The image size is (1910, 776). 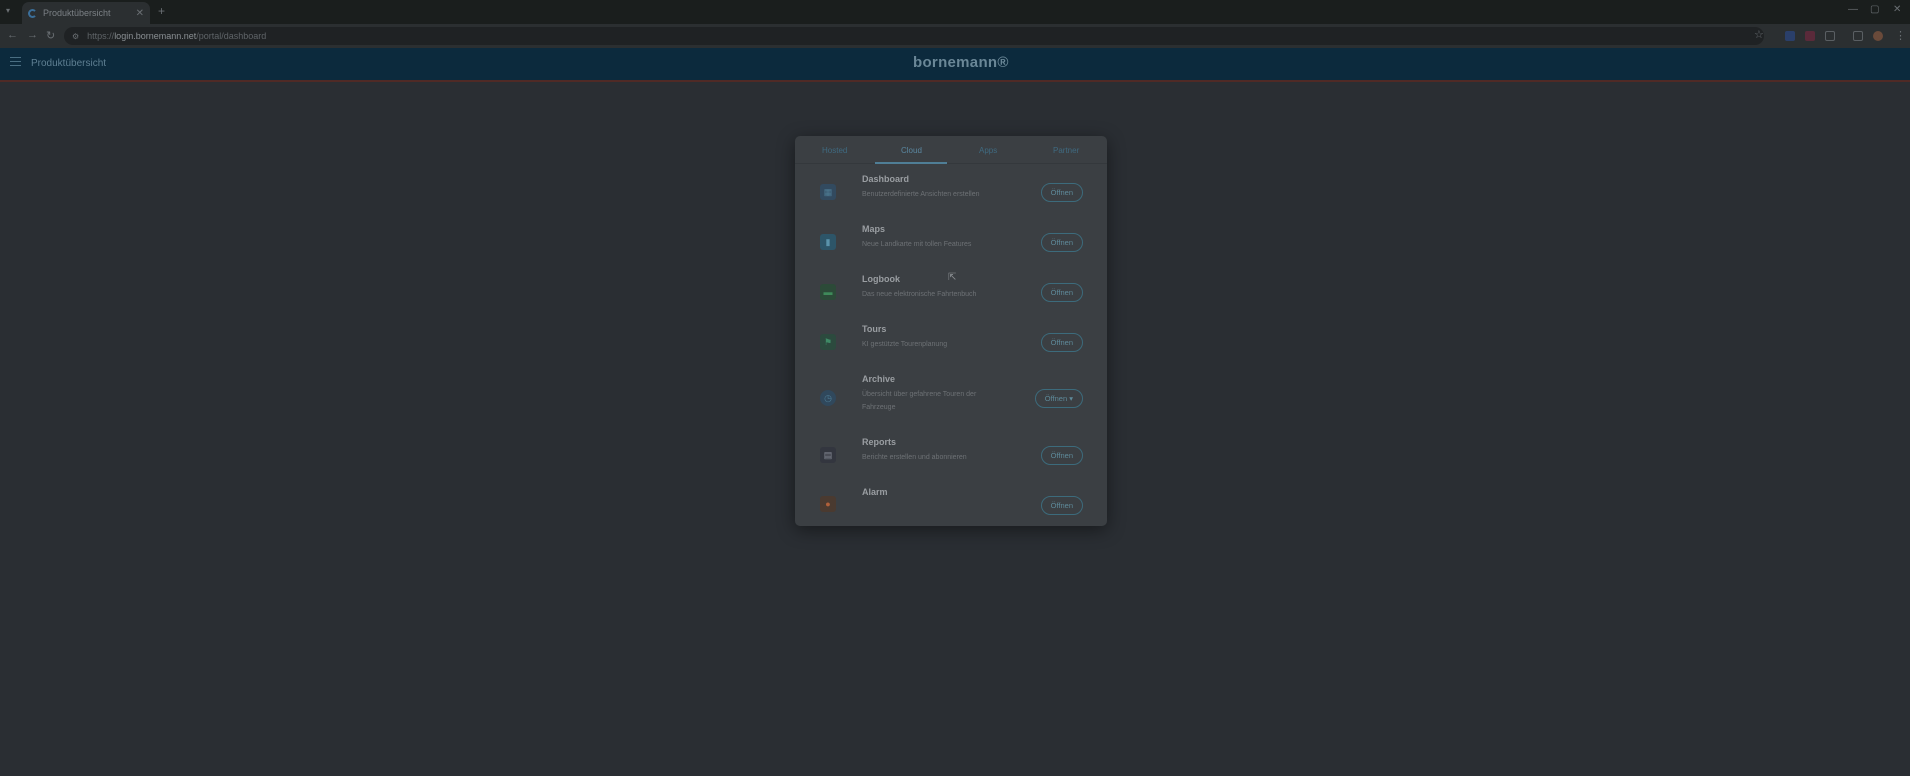 What do you see at coordinates (828, 455) in the screenshot?
I see `report-icon: ▤` at bounding box center [828, 455].